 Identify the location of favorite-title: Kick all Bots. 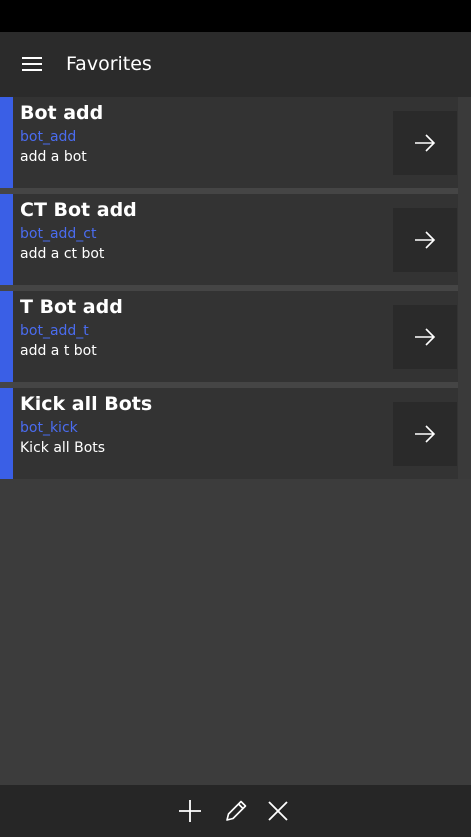
(86, 404).